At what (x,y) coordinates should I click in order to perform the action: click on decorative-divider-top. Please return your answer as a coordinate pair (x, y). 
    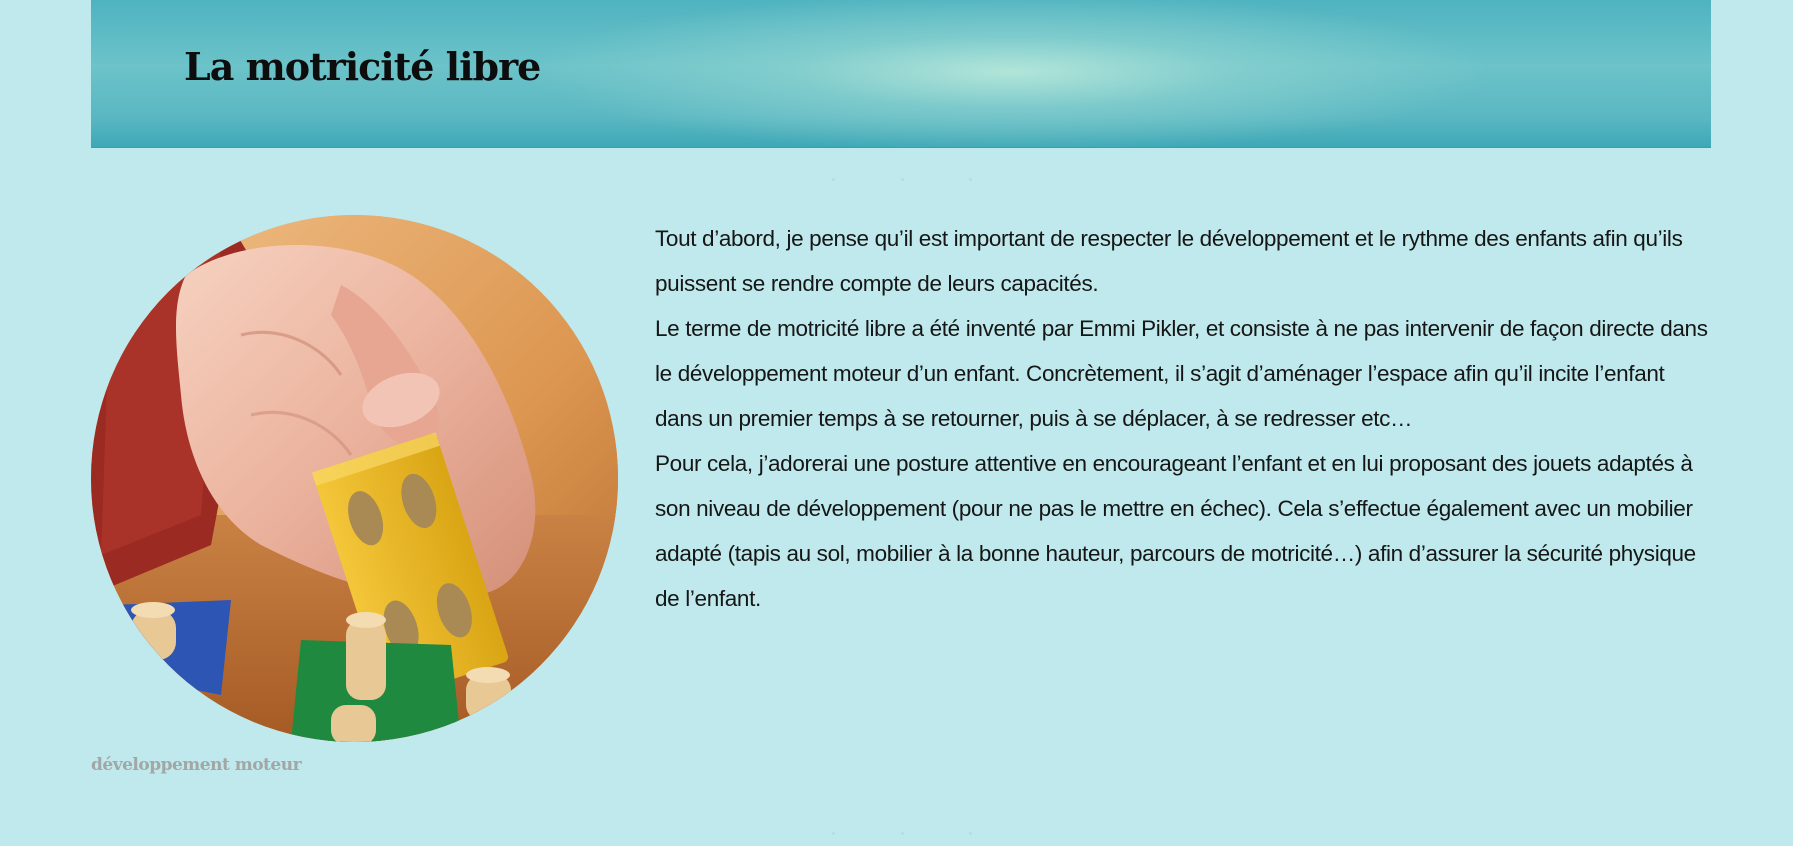
    Looking at the image, I should click on (902, 180).